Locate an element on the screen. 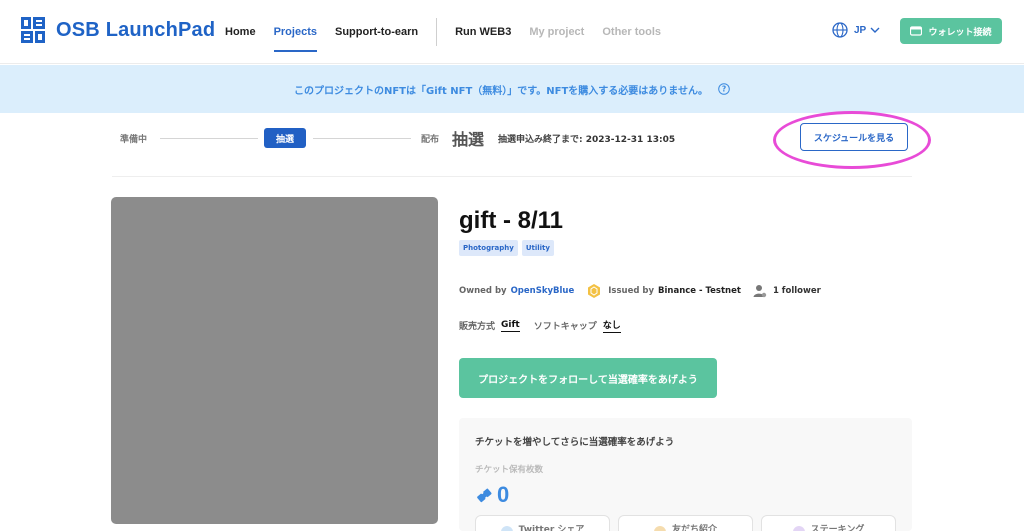 The image size is (1024, 531). language-label: JP is located at coordinates (860, 30).